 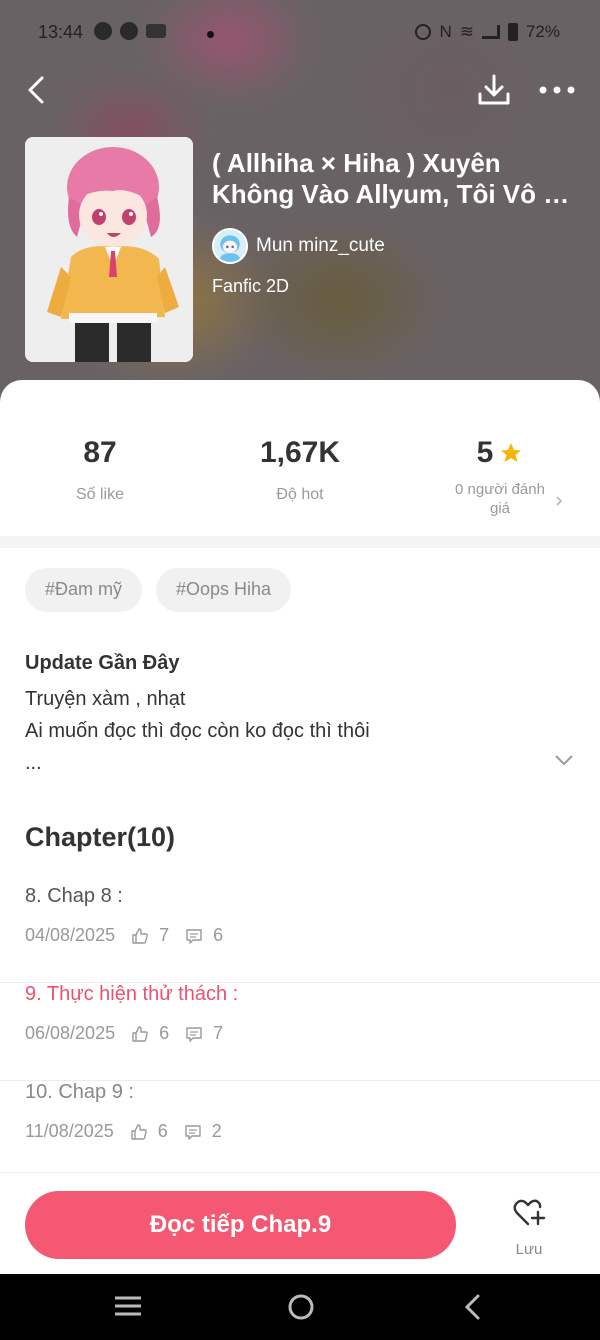 I want to click on tag-chip: #Đam mỹ, so click(x=84, y=590).